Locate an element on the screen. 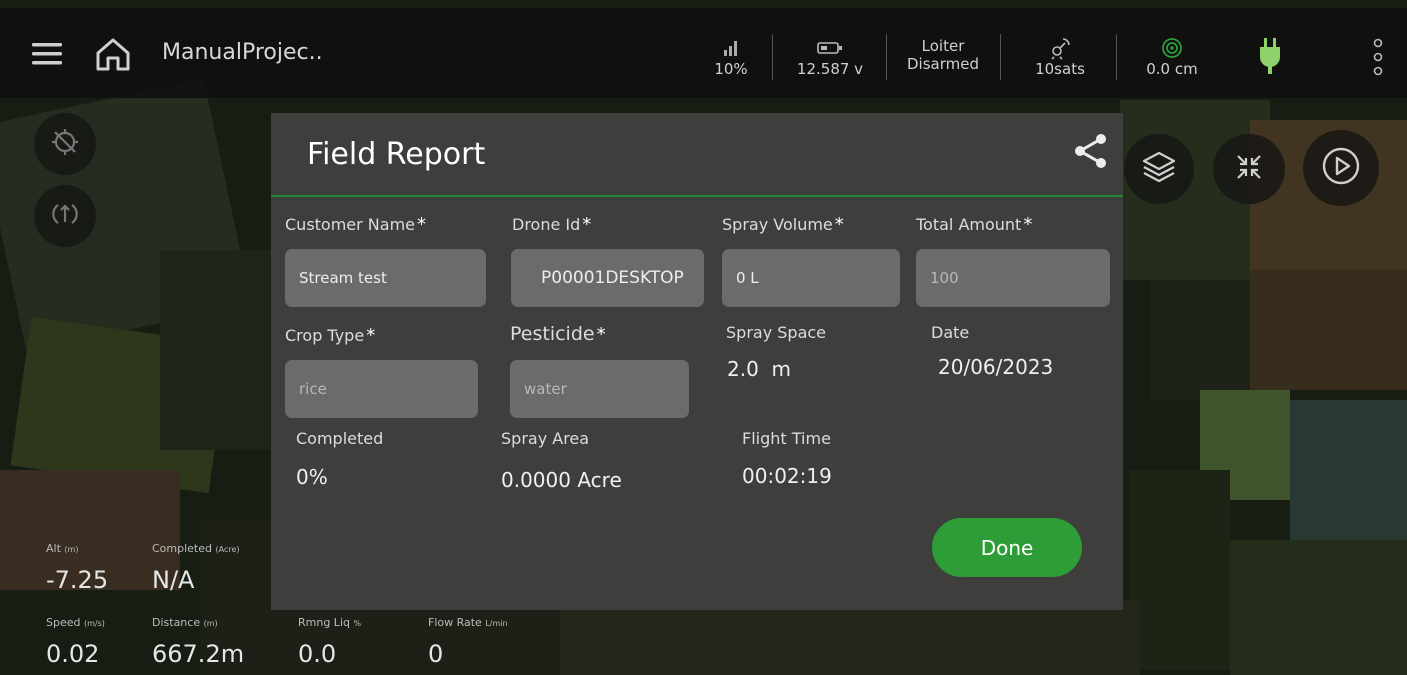  distance-label: Distance (m) is located at coordinates (185, 622).